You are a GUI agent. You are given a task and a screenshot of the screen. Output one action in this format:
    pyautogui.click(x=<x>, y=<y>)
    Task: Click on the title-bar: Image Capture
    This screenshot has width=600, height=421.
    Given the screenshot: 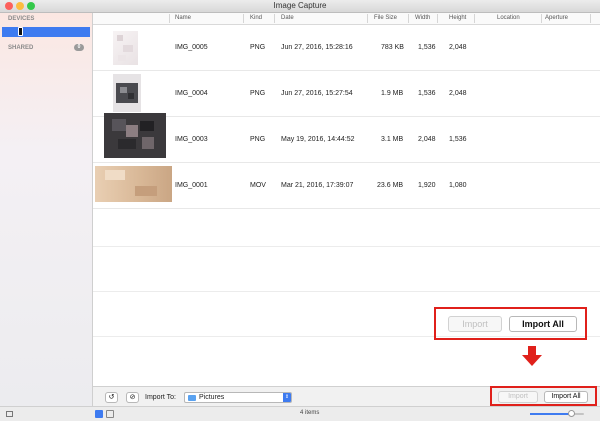 What is the action you would take?
    pyautogui.click(x=300, y=6)
    